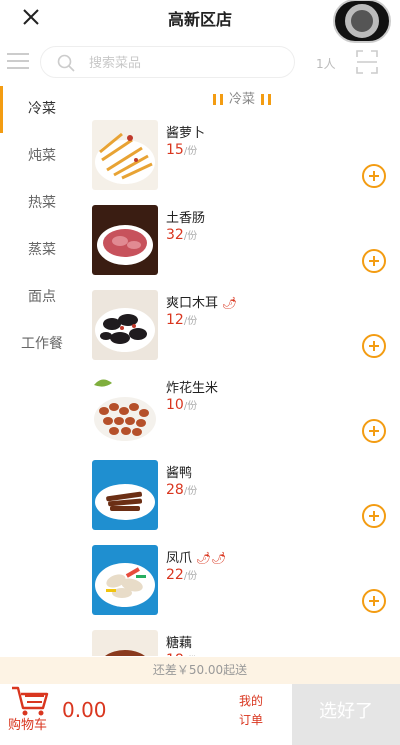  Describe the element at coordinates (182, 405) in the screenshot. I see `dish-price: 10/份` at that location.